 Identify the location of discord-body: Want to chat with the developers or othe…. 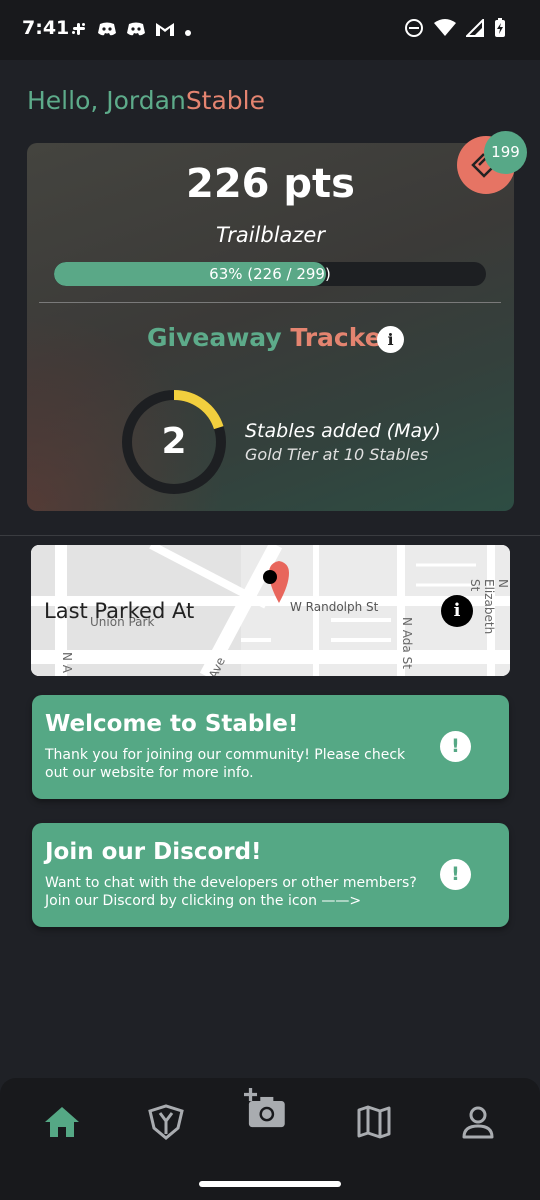
(231, 892).